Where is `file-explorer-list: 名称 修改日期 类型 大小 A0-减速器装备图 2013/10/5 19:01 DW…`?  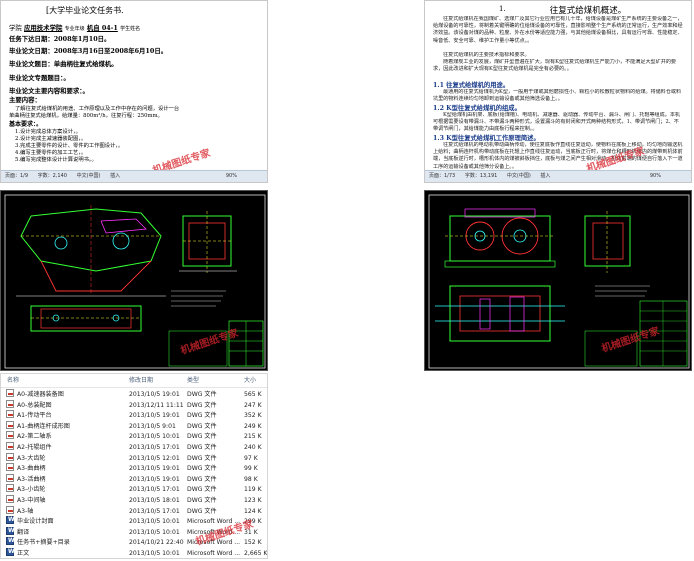 file-explorer-list: 名称 修改日期 类型 大小 A0-减速器装备图 2013/10/5 19:01 DW… is located at coordinates (134, 466).